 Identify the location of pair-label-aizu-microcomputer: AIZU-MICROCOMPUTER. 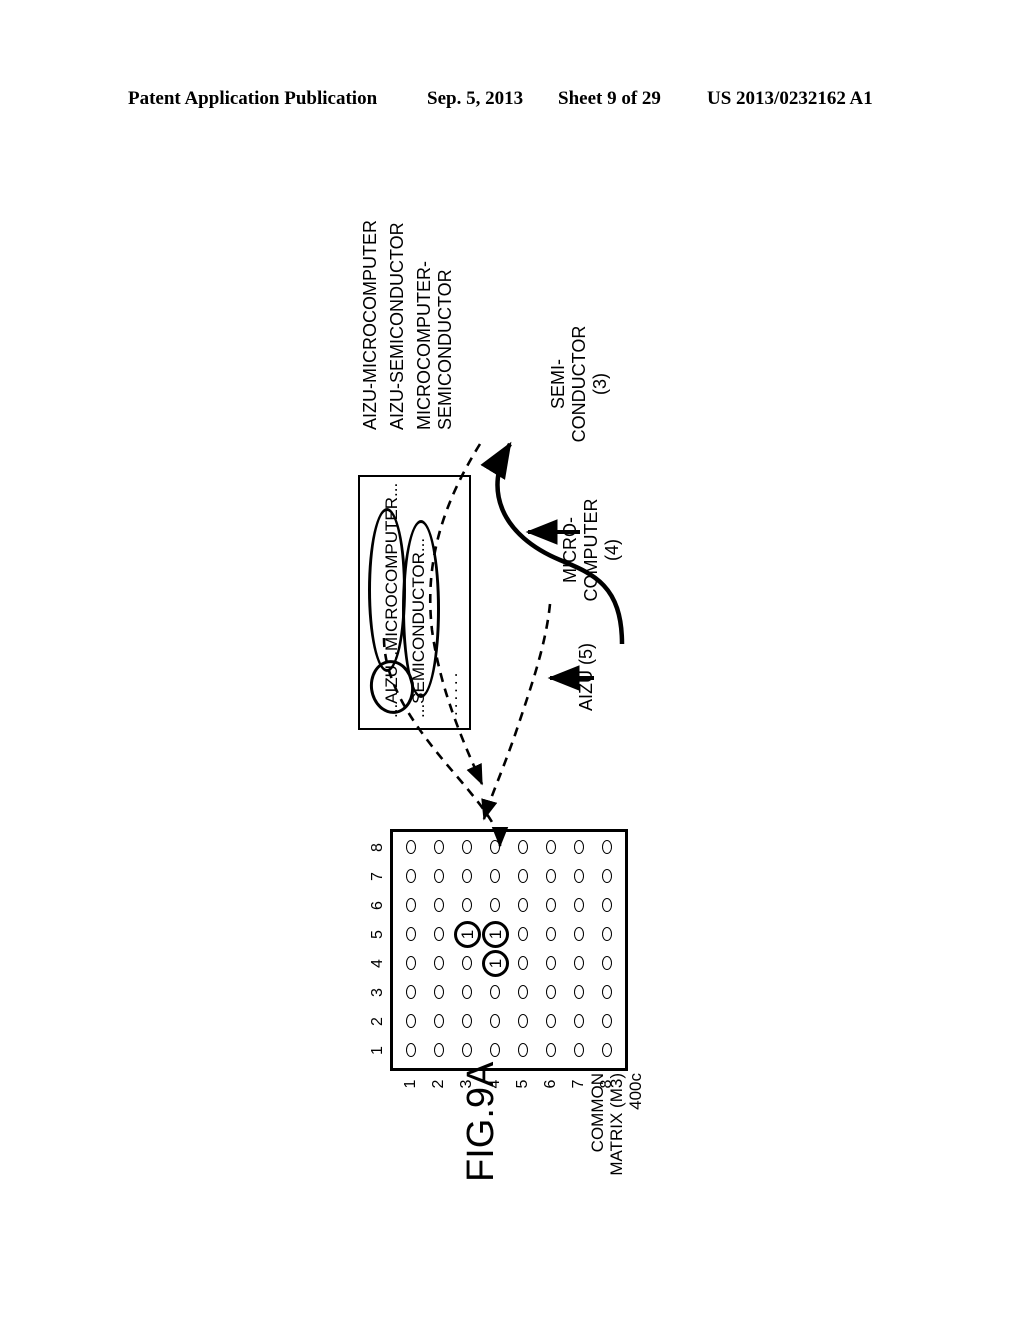
(370, 325).